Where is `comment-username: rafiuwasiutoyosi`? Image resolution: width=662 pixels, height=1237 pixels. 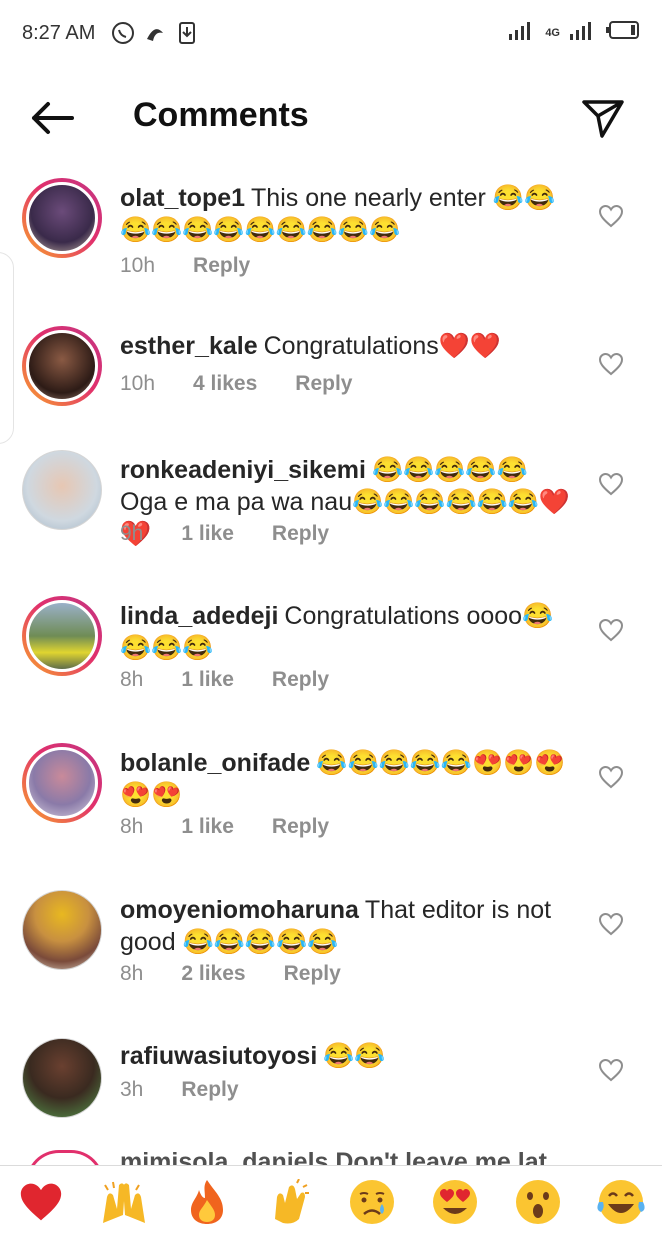
comment-username: rafiuwasiutoyosi is located at coordinates (218, 1056).